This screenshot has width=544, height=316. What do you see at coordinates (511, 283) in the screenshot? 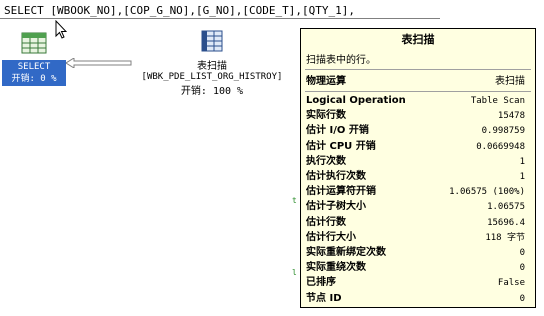
I see `tooltip-property-value: False` at bounding box center [511, 283].